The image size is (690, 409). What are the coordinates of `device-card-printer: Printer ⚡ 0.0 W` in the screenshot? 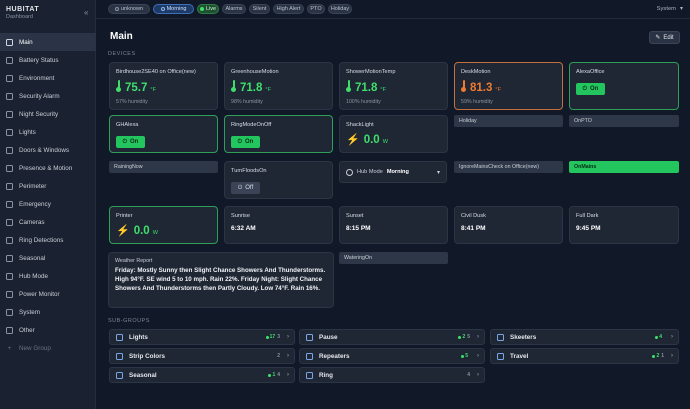 It's located at (163, 225).